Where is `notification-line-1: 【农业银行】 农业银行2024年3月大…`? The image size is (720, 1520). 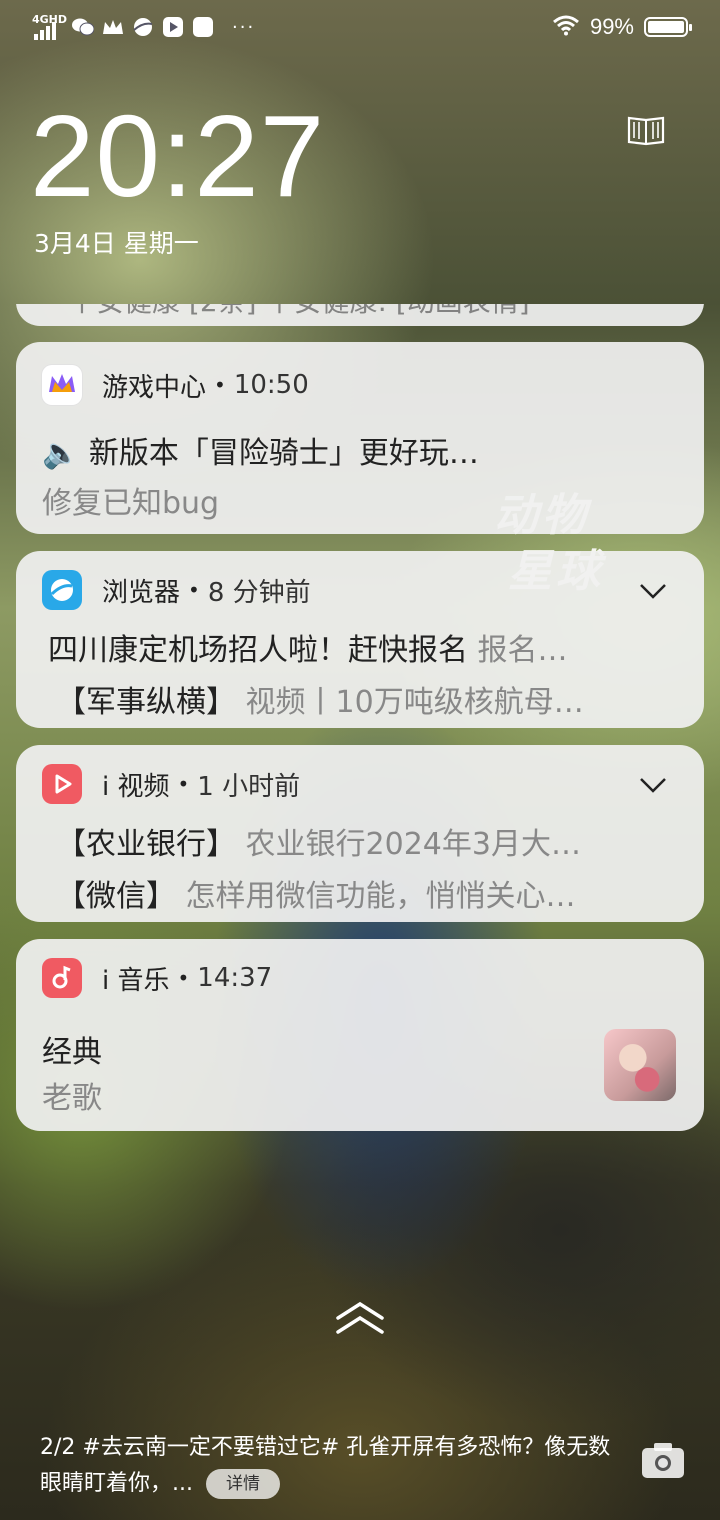 notification-line-1: 【农业银行】 农业银行2024年3月大… is located at coordinates (367, 841).